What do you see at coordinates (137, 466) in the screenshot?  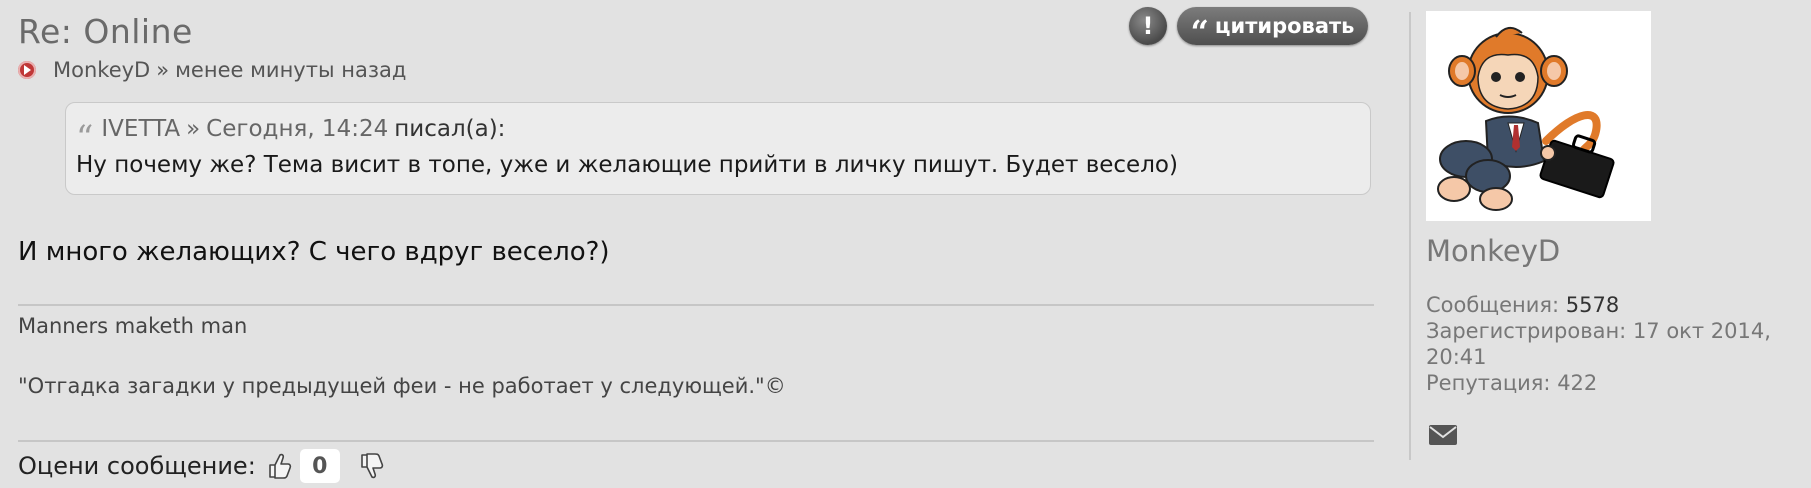 I see `rating-label: Оцени сообщение:` at bounding box center [137, 466].